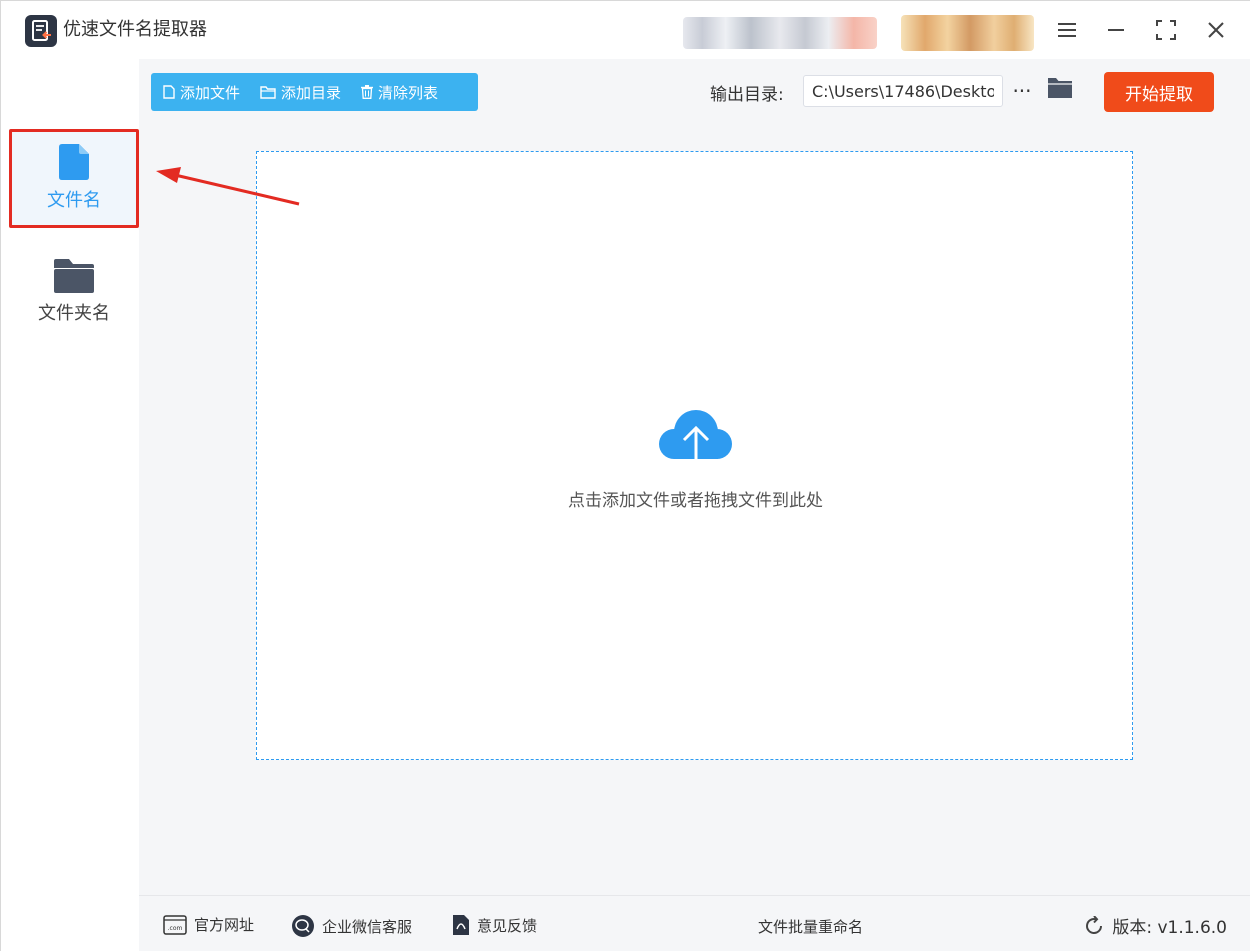  Describe the element at coordinates (74, 178) in the screenshot. I see `annotation-highlight-box` at that location.